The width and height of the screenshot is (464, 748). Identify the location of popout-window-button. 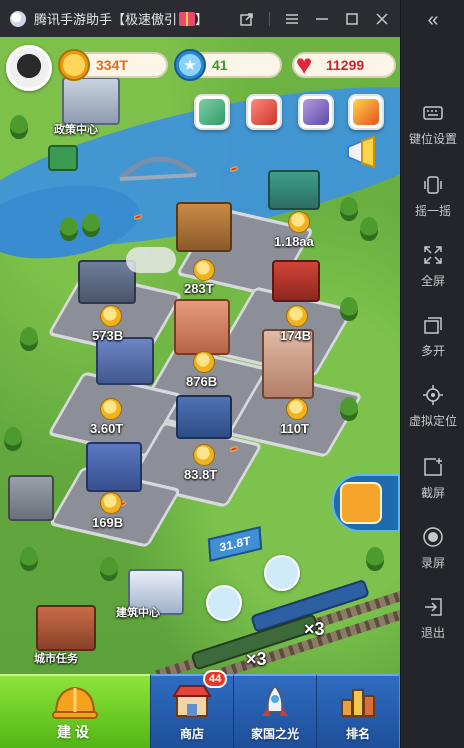
(247, 19).